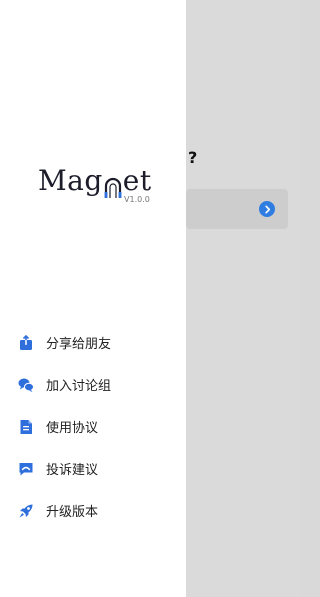 This screenshot has width=320, height=597. Describe the element at coordinates (79, 344) in the screenshot. I see `menu-item-label: 分享给朋友` at that location.